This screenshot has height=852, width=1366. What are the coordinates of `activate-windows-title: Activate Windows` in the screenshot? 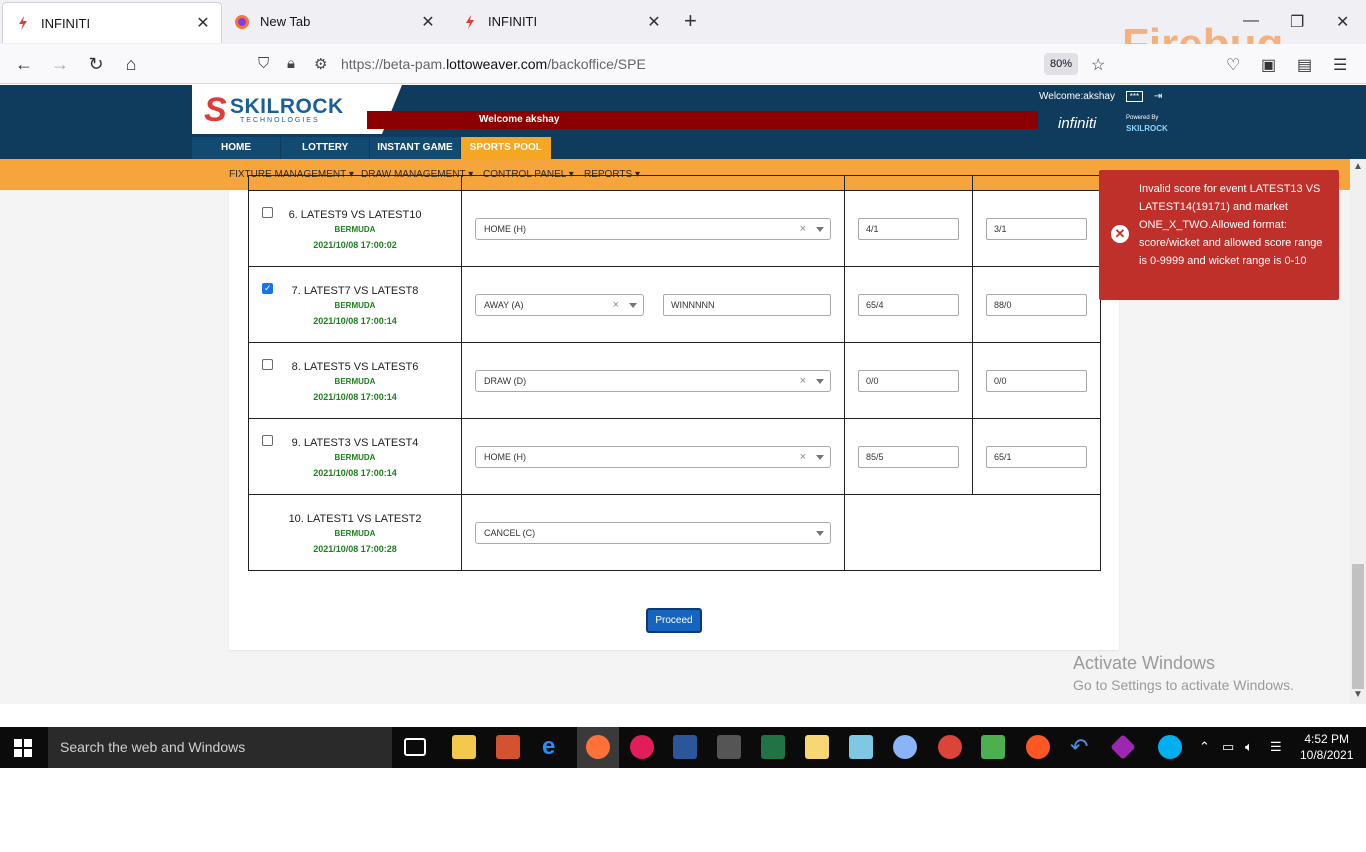 It's located at (1144, 663).